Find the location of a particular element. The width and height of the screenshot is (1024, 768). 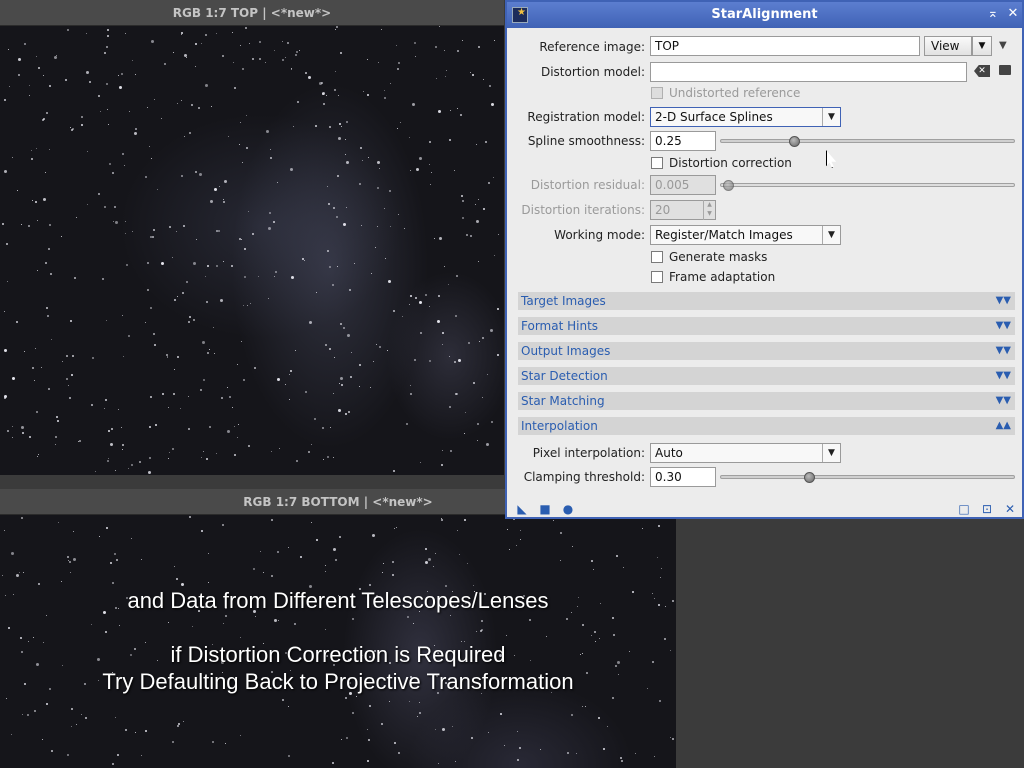

working-mode-select: Register/Match Images ▼ is located at coordinates (745, 235).